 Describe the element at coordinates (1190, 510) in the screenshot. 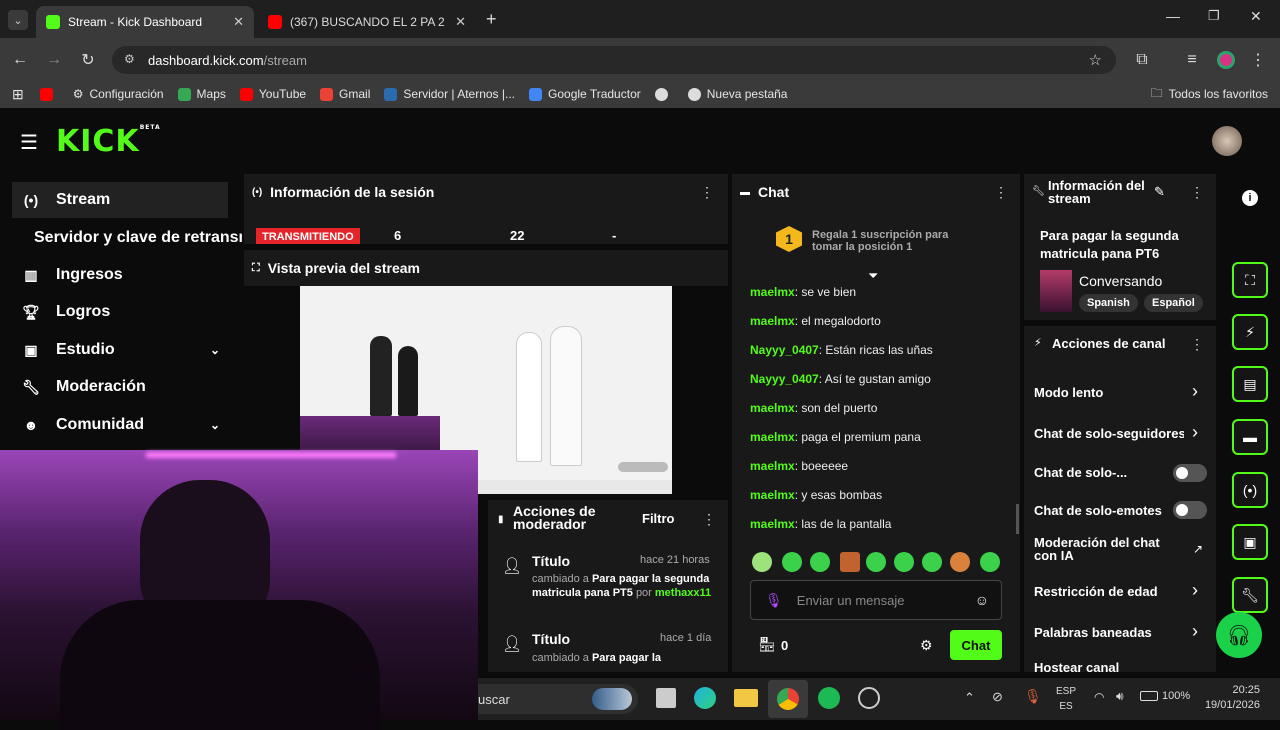

I see `emotes-only-toggle` at that location.